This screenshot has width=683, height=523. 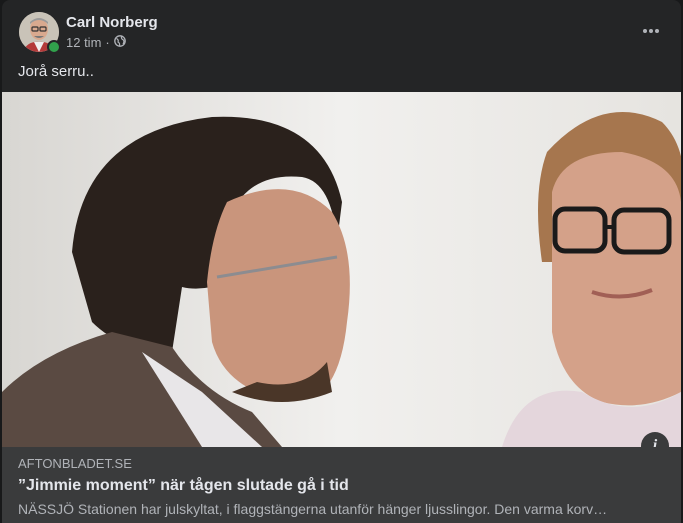 What do you see at coordinates (56, 71) in the screenshot?
I see `post-message: Jorå serru..` at bounding box center [56, 71].